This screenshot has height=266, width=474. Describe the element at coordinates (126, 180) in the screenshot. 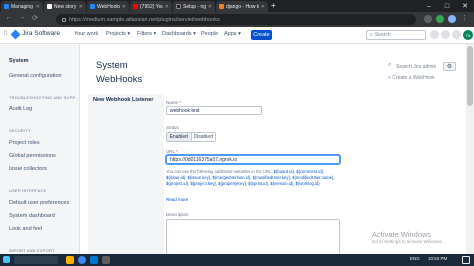

I see `listener-panel-sidebar` at that location.